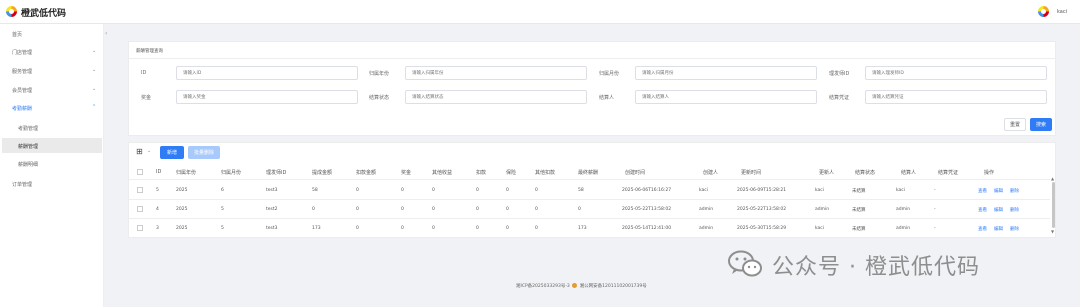  I want to click on settler-input, so click(726, 97).